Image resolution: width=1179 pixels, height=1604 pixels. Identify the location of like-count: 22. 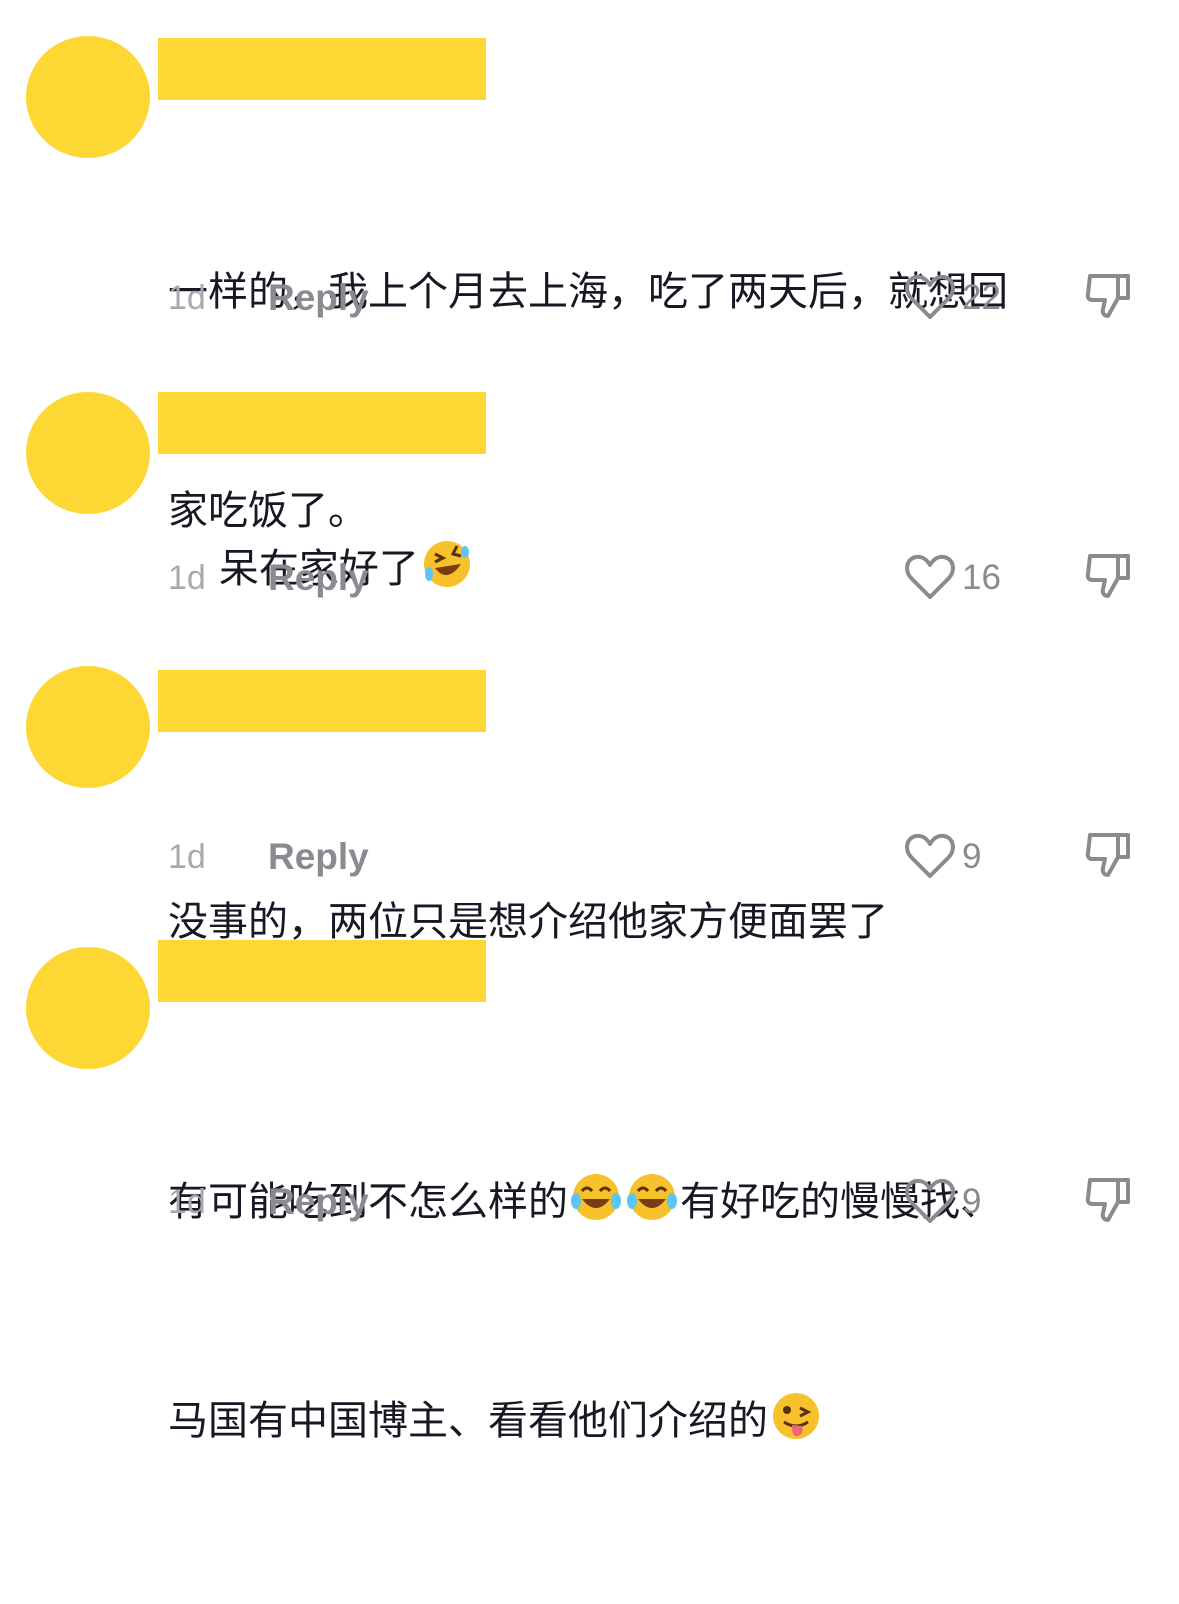
(981, 297).